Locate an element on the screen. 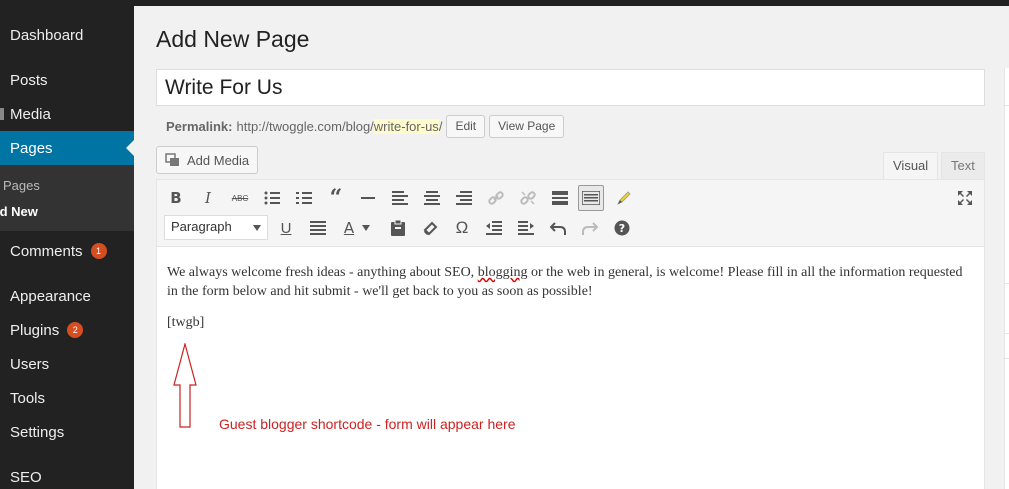 The width and height of the screenshot is (1009, 489). submenu-item-add-new: ld New is located at coordinates (65, 211).